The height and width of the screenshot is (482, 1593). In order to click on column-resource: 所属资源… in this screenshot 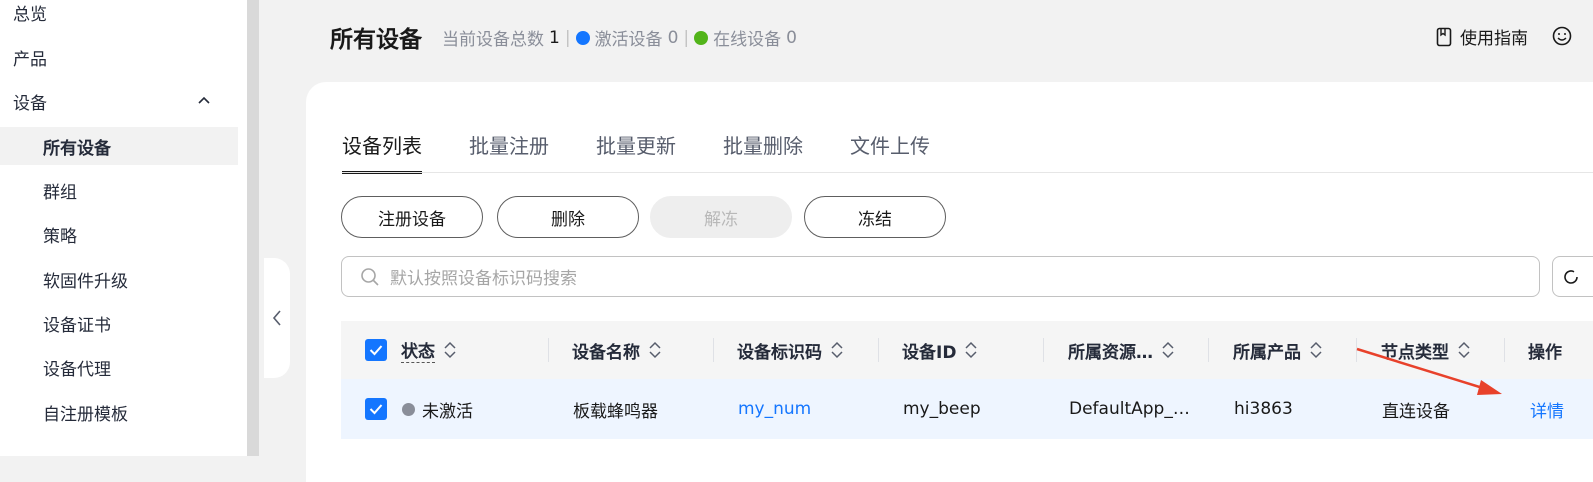, I will do `click(1121, 350)`.